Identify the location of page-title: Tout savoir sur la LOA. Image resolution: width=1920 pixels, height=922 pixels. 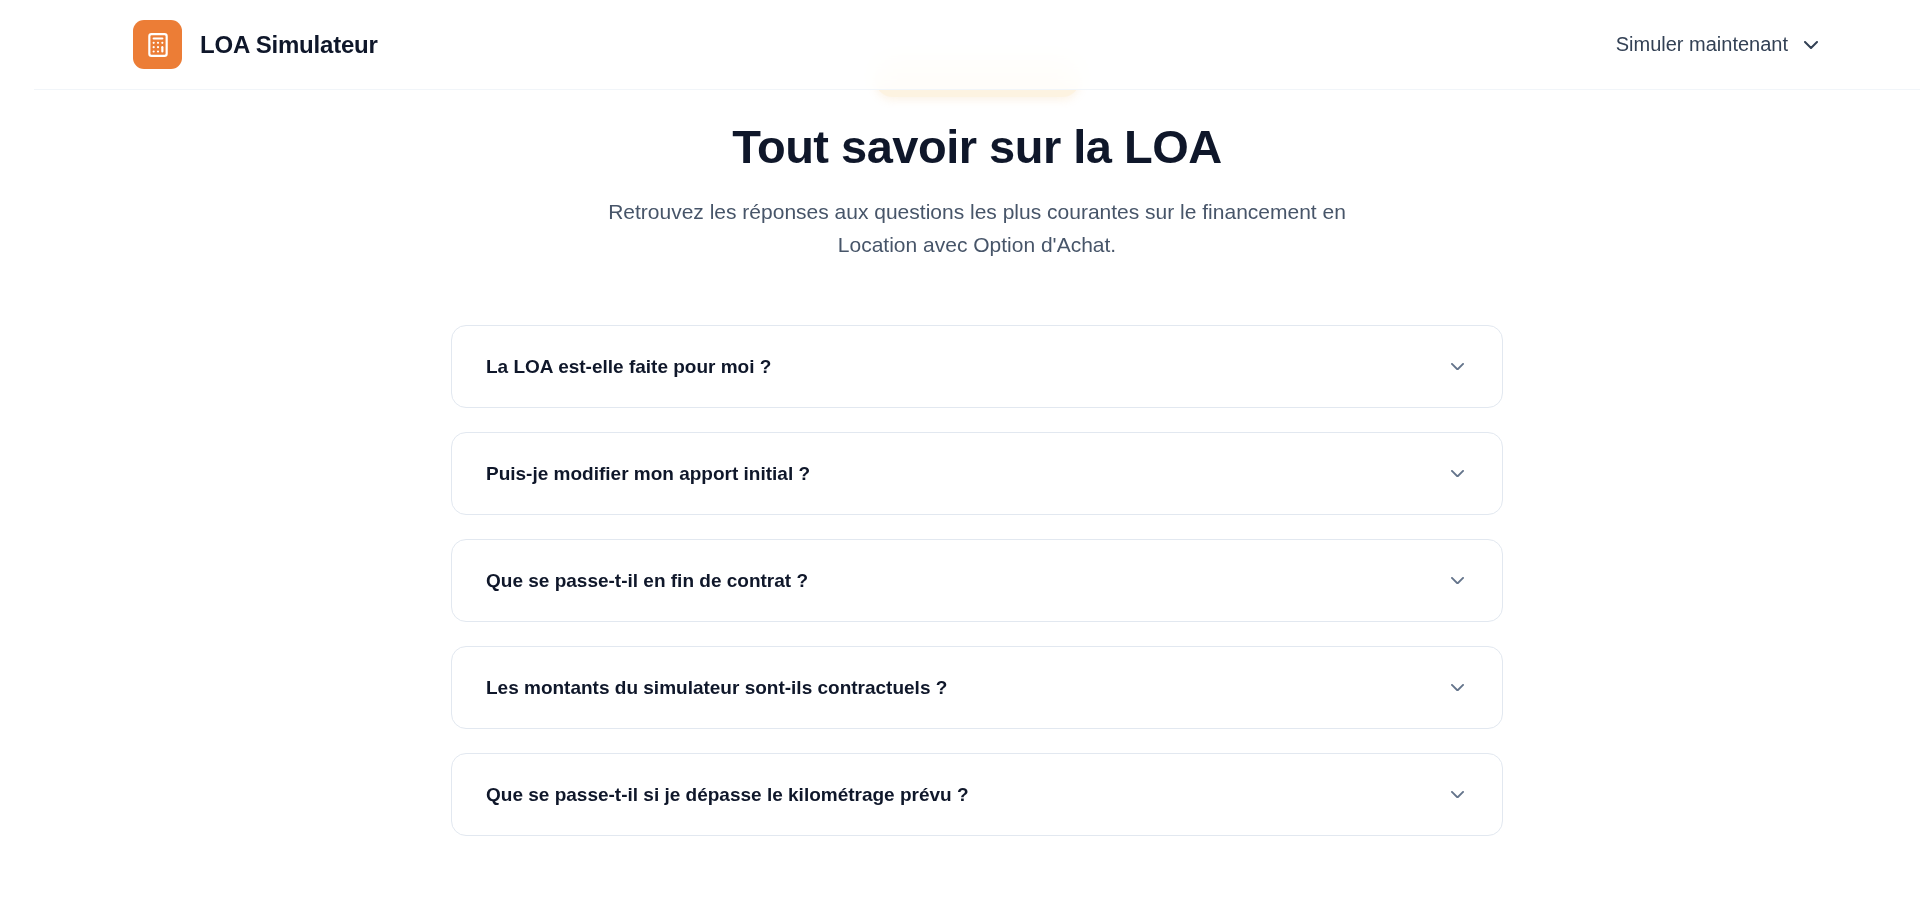
(977, 147).